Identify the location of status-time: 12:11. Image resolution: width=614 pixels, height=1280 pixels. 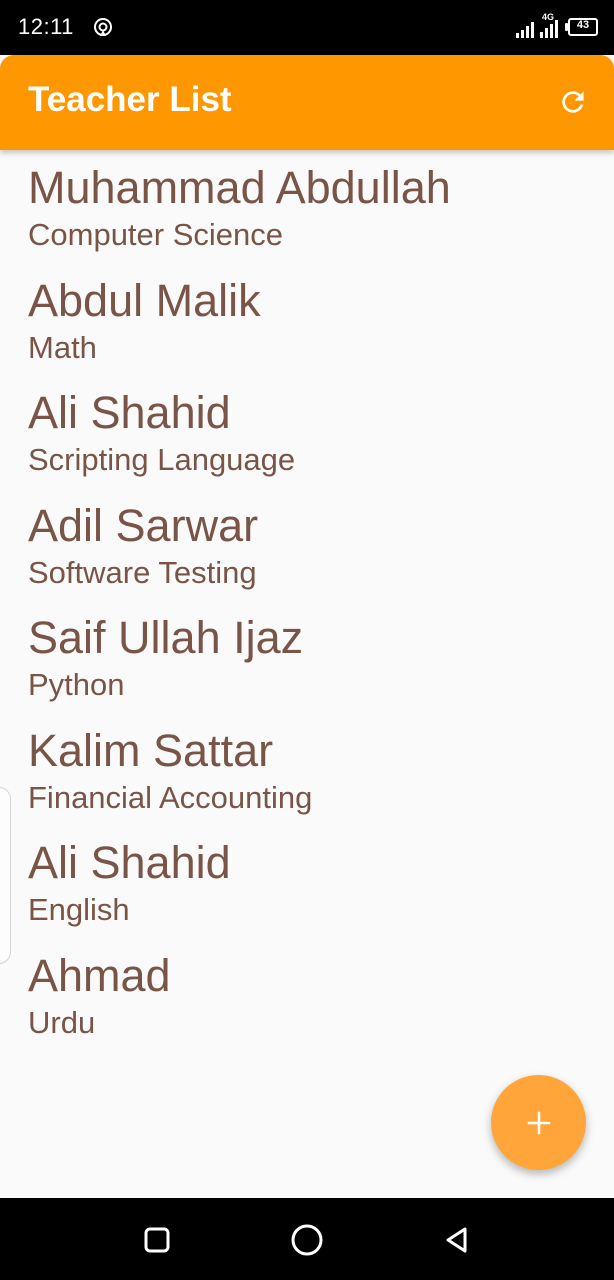
(46, 26).